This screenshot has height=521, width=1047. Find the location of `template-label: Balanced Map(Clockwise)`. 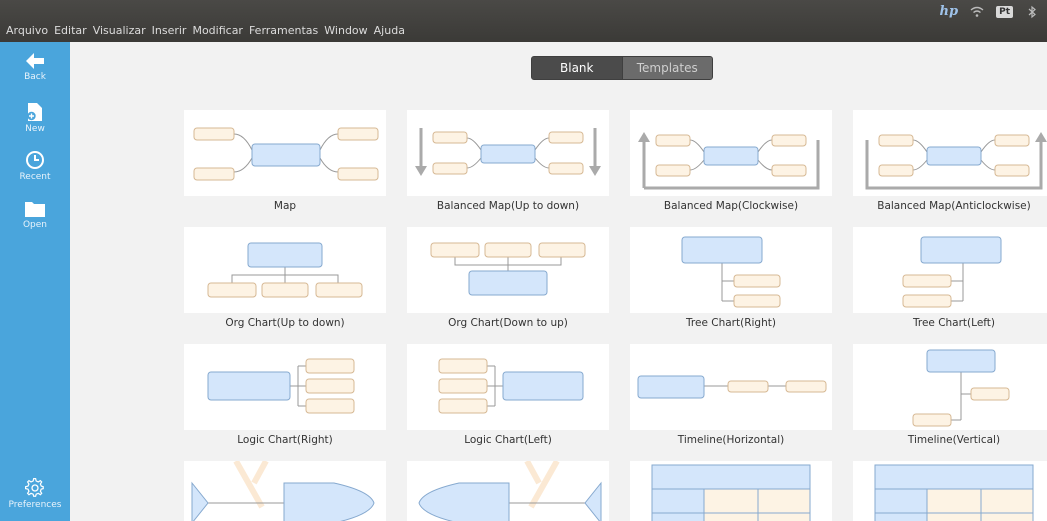

template-label: Balanced Map(Clockwise) is located at coordinates (731, 206).